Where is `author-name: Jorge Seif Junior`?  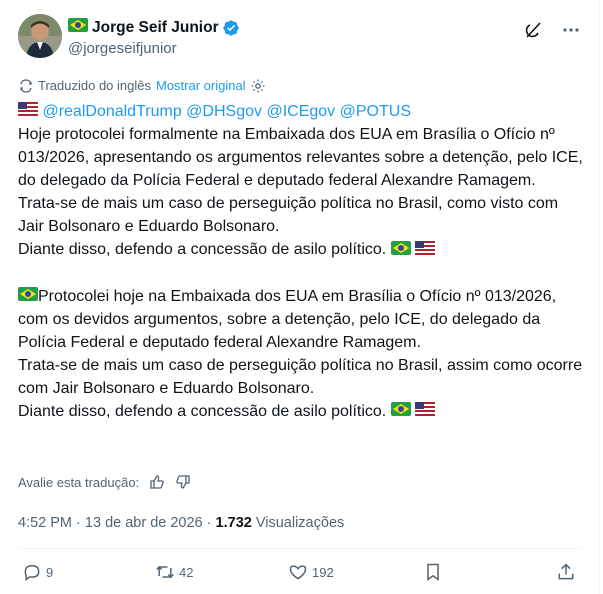 author-name: Jorge Seif Junior is located at coordinates (155, 28).